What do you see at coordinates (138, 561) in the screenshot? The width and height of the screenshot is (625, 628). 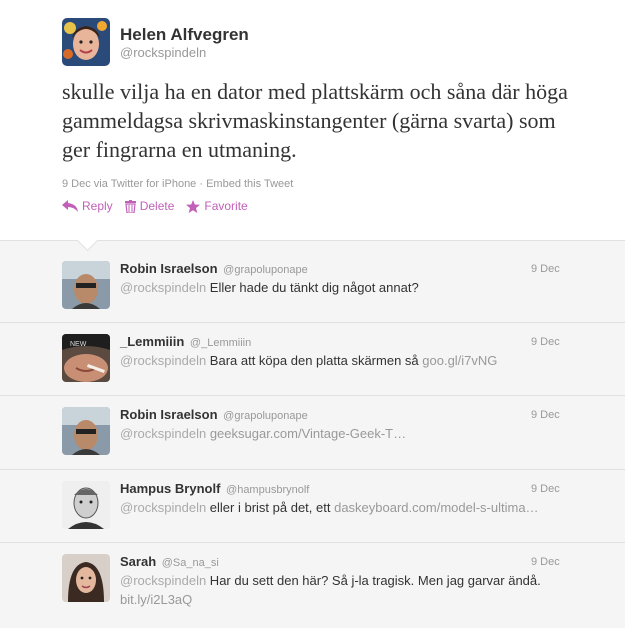 I see `reply-author-name: Sarah` at bounding box center [138, 561].